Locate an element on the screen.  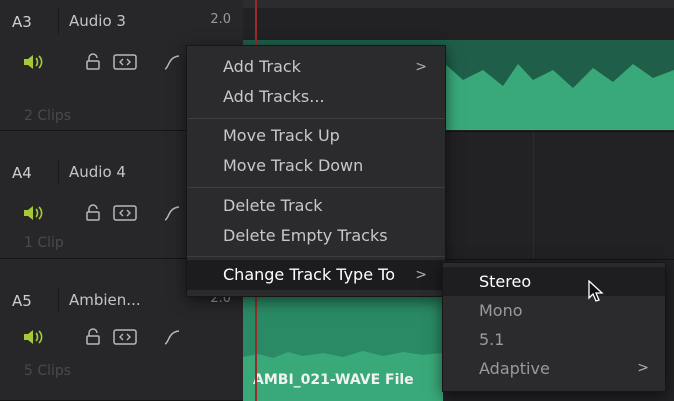
menu-item-delete-track: Delete Track is located at coordinates (316, 206).